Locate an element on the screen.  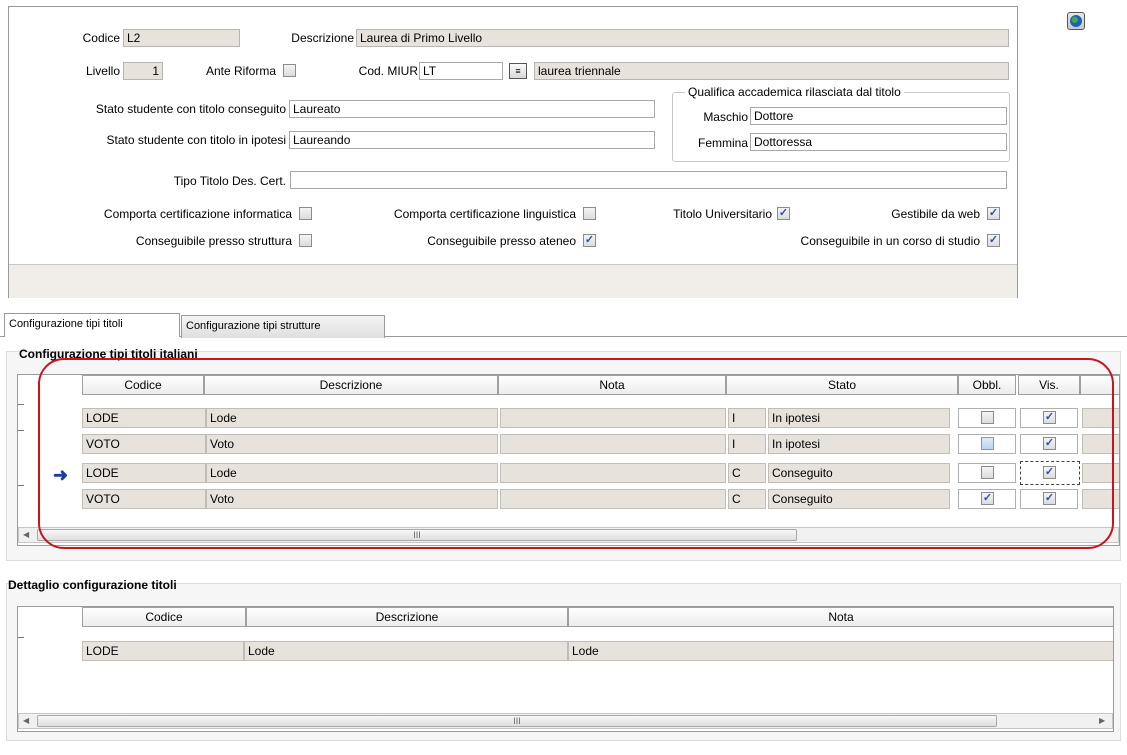
col-header-vis: Vis. is located at coordinates (1049, 385).